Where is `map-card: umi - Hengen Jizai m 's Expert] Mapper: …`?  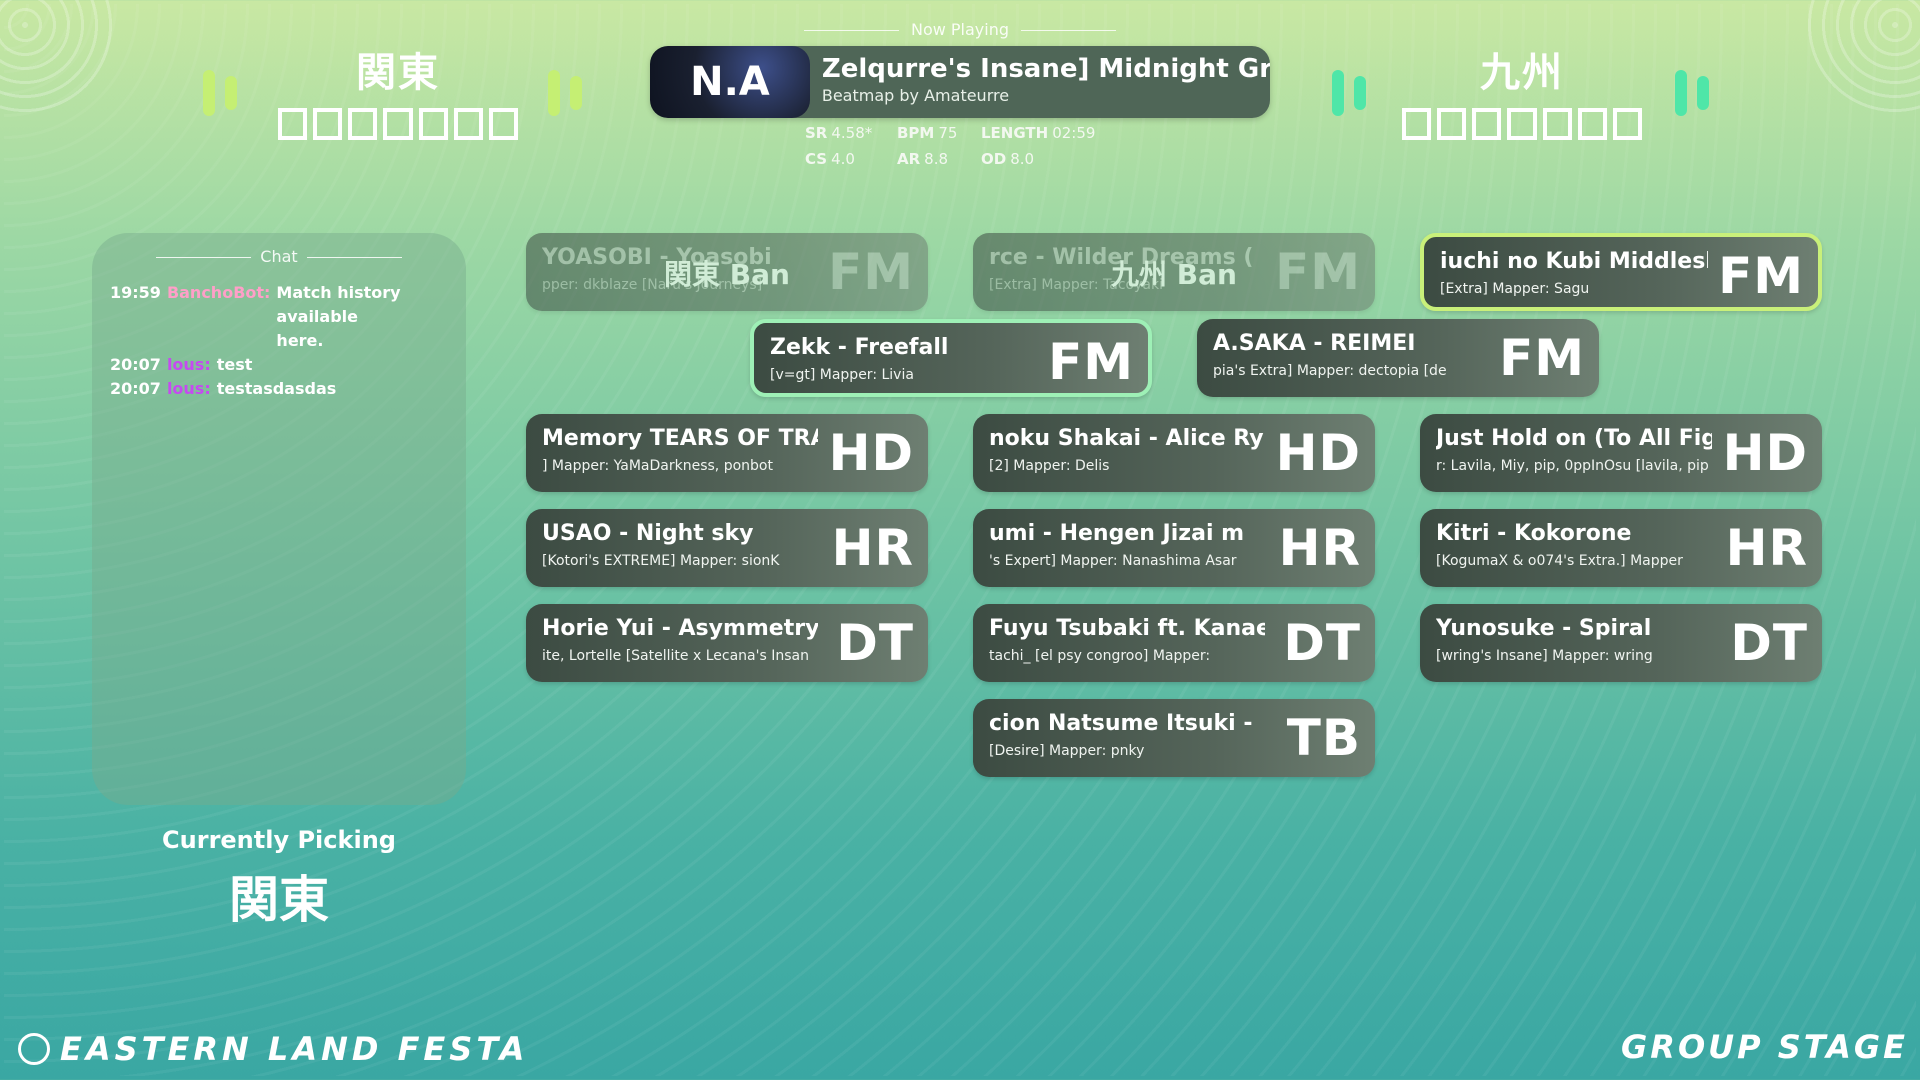
map-card: umi - Hengen Jizai m 's Expert] Mapper: … is located at coordinates (1174, 548).